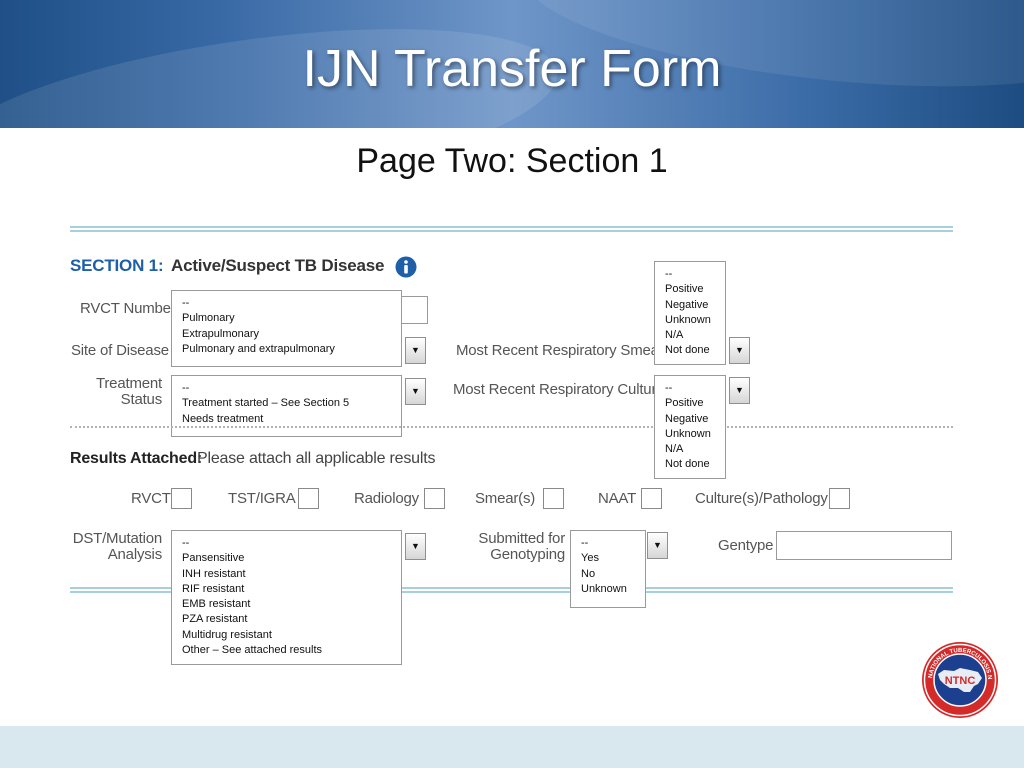 The width and height of the screenshot is (1024, 768). What do you see at coordinates (134, 554) in the screenshot?
I see `dst-label-2: Analysis` at bounding box center [134, 554].